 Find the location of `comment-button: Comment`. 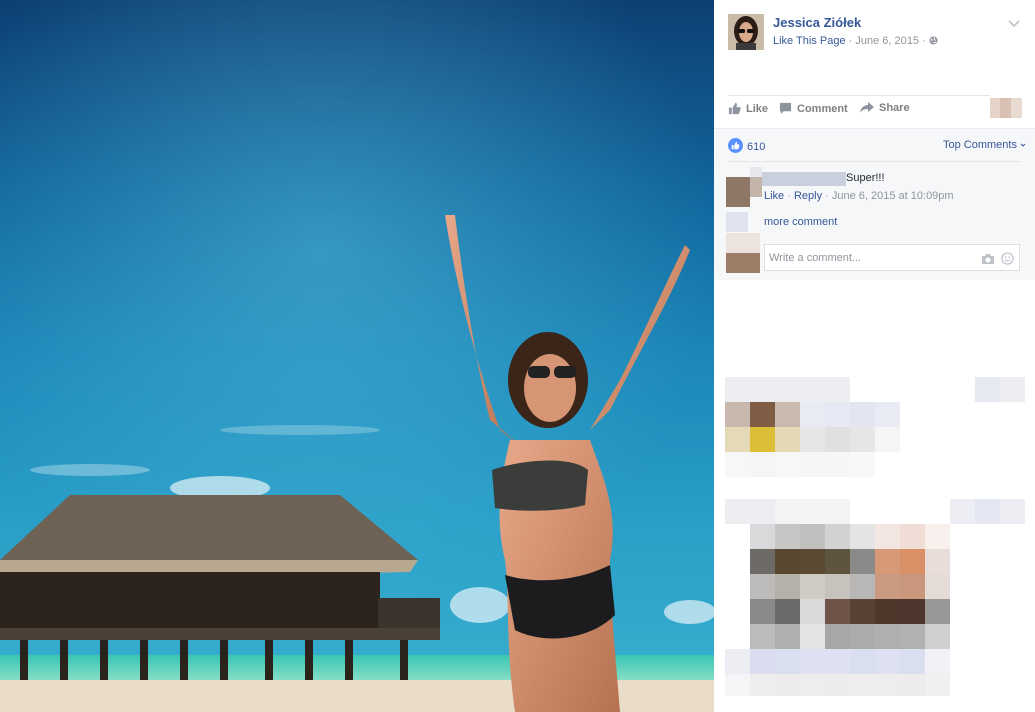

comment-button: Comment is located at coordinates (813, 108).